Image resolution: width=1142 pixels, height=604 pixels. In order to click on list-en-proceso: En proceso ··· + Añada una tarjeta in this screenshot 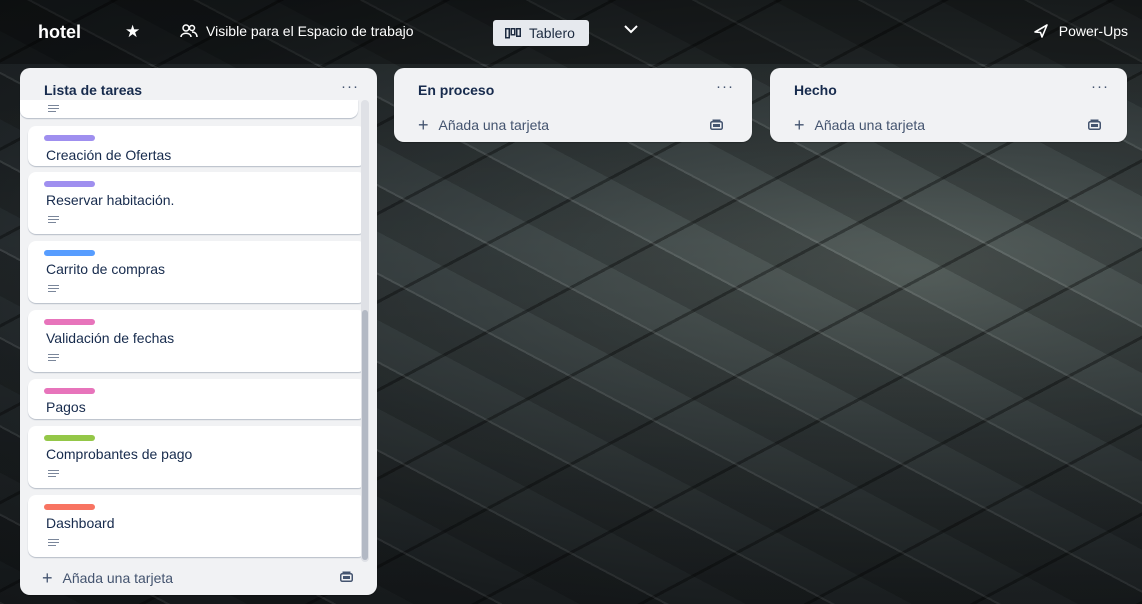, I will do `click(573, 105)`.